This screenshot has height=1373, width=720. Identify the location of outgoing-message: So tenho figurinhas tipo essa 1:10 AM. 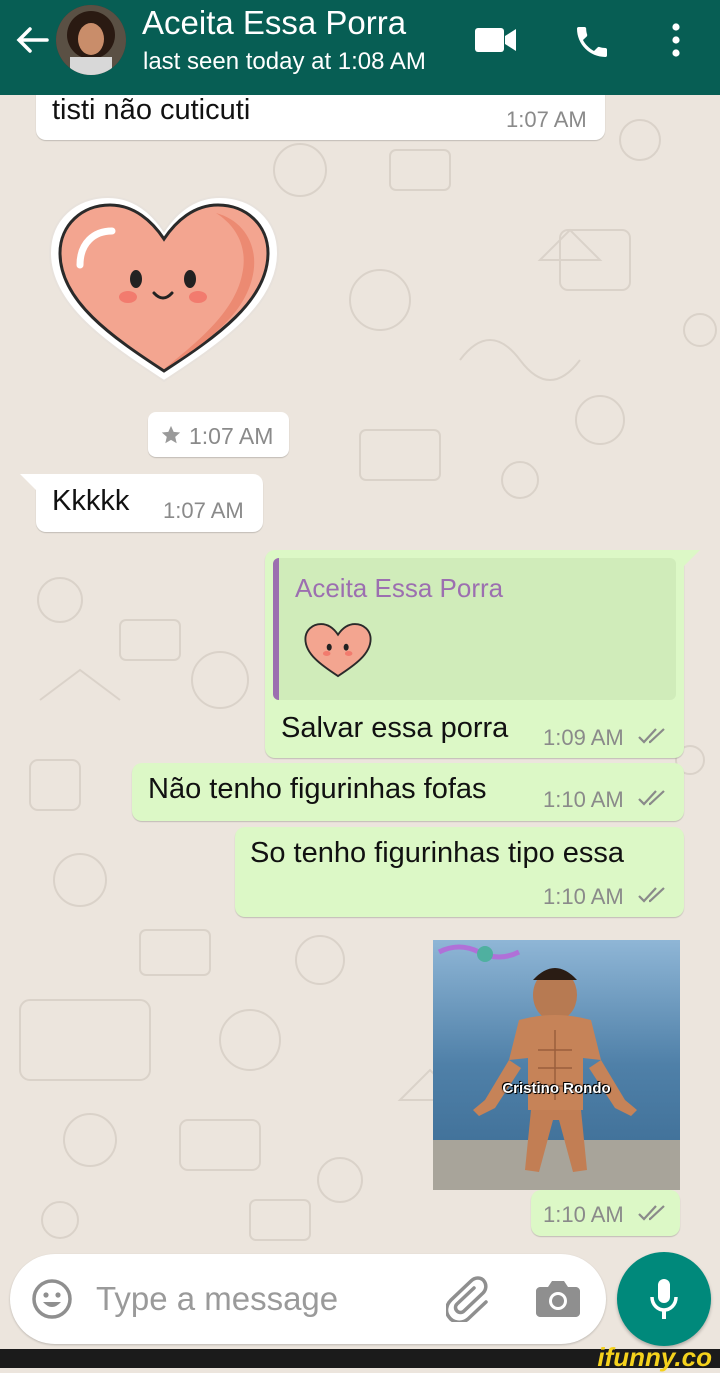
(459, 872).